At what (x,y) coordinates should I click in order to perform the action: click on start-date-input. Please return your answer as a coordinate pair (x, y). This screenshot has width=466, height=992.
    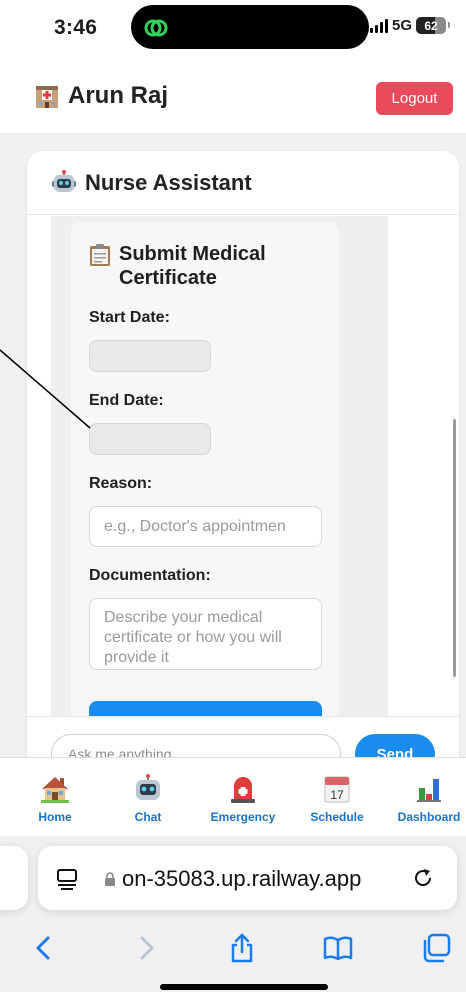
    Looking at the image, I should click on (150, 356).